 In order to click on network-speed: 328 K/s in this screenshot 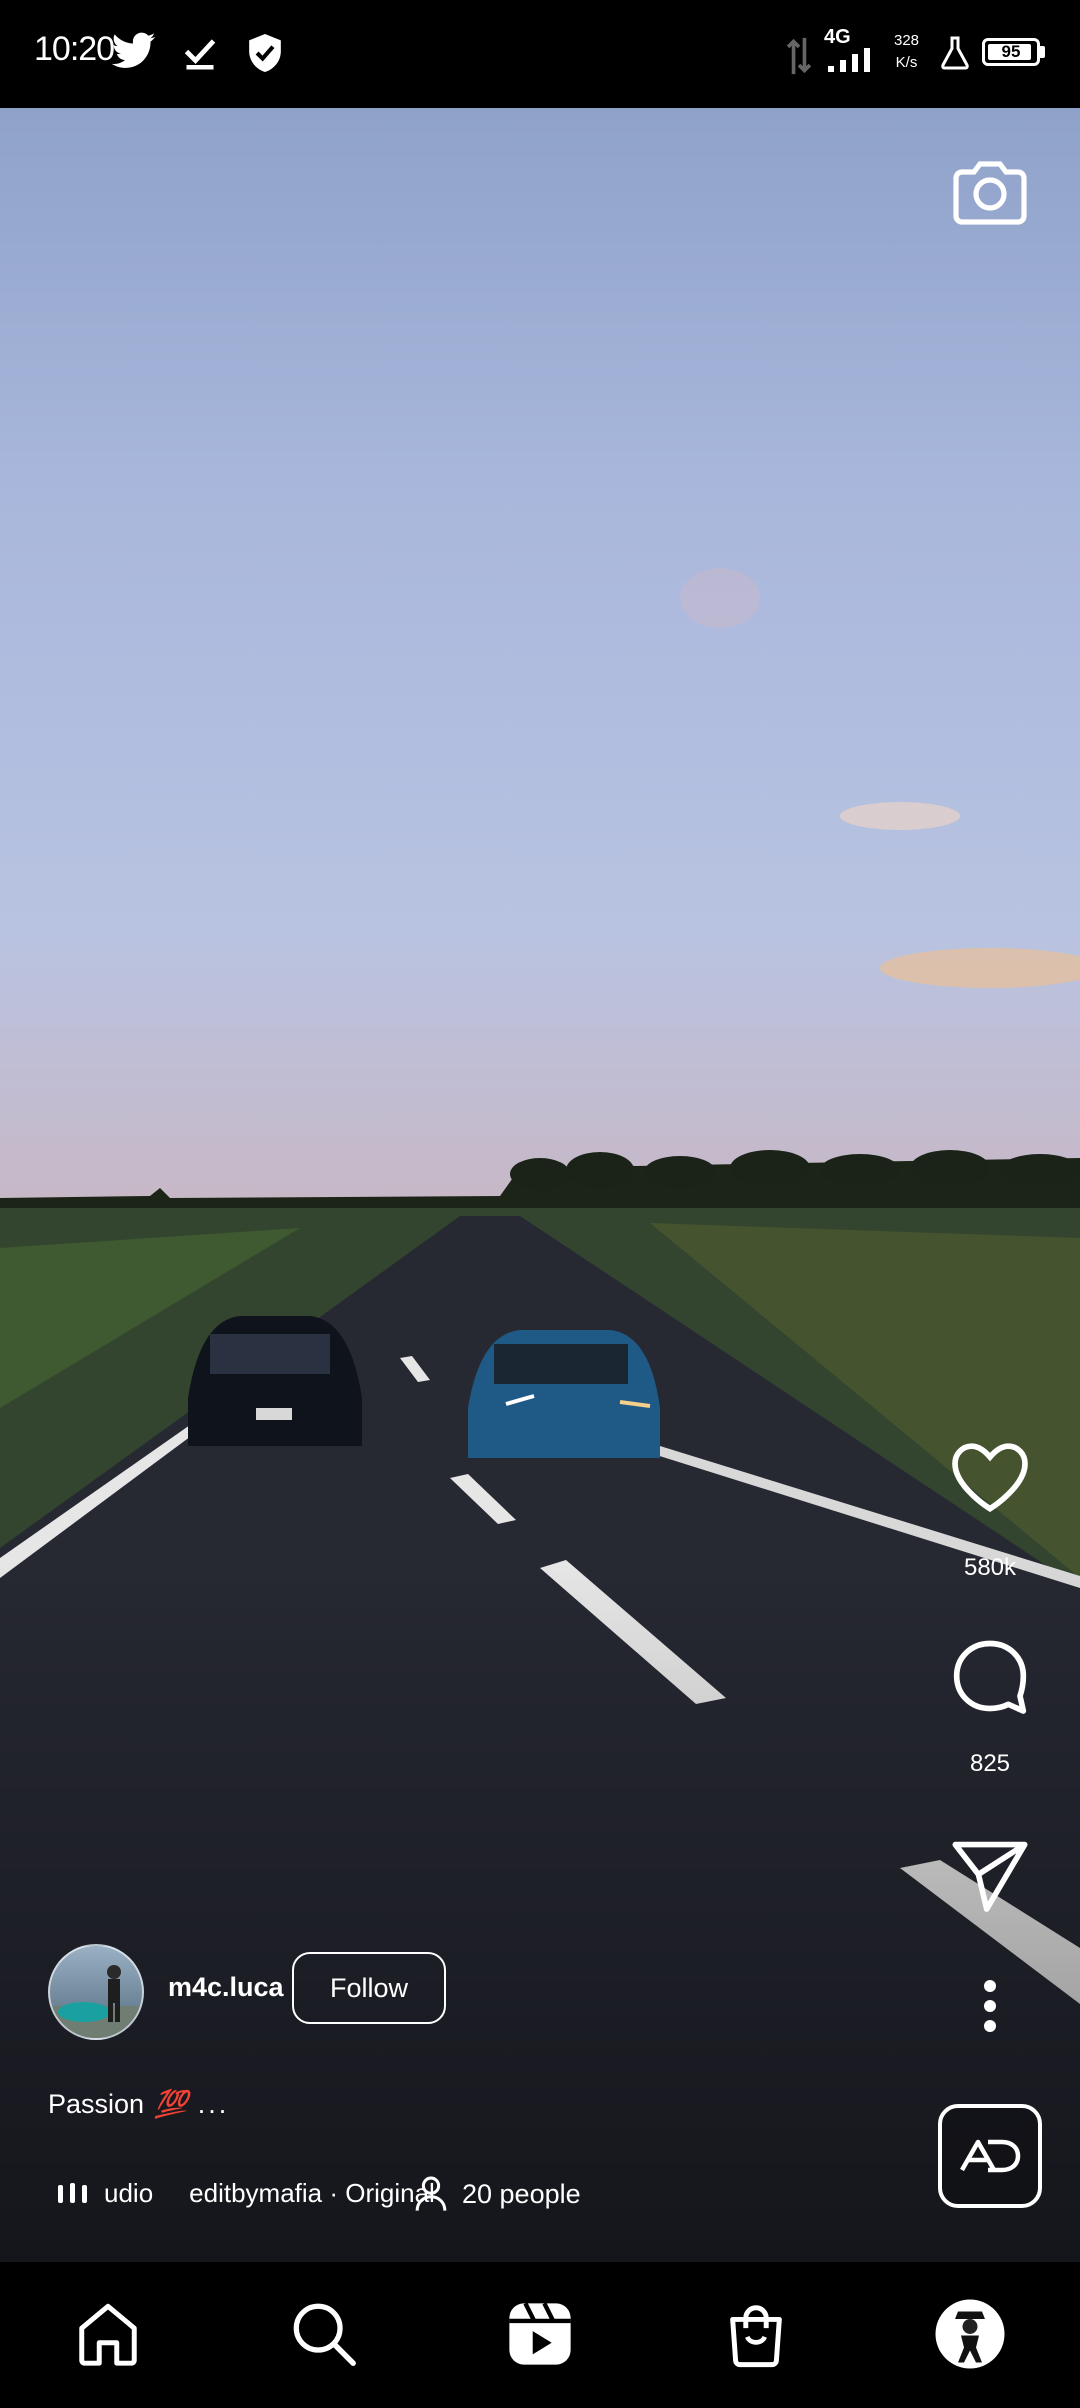, I will do `click(906, 52)`.